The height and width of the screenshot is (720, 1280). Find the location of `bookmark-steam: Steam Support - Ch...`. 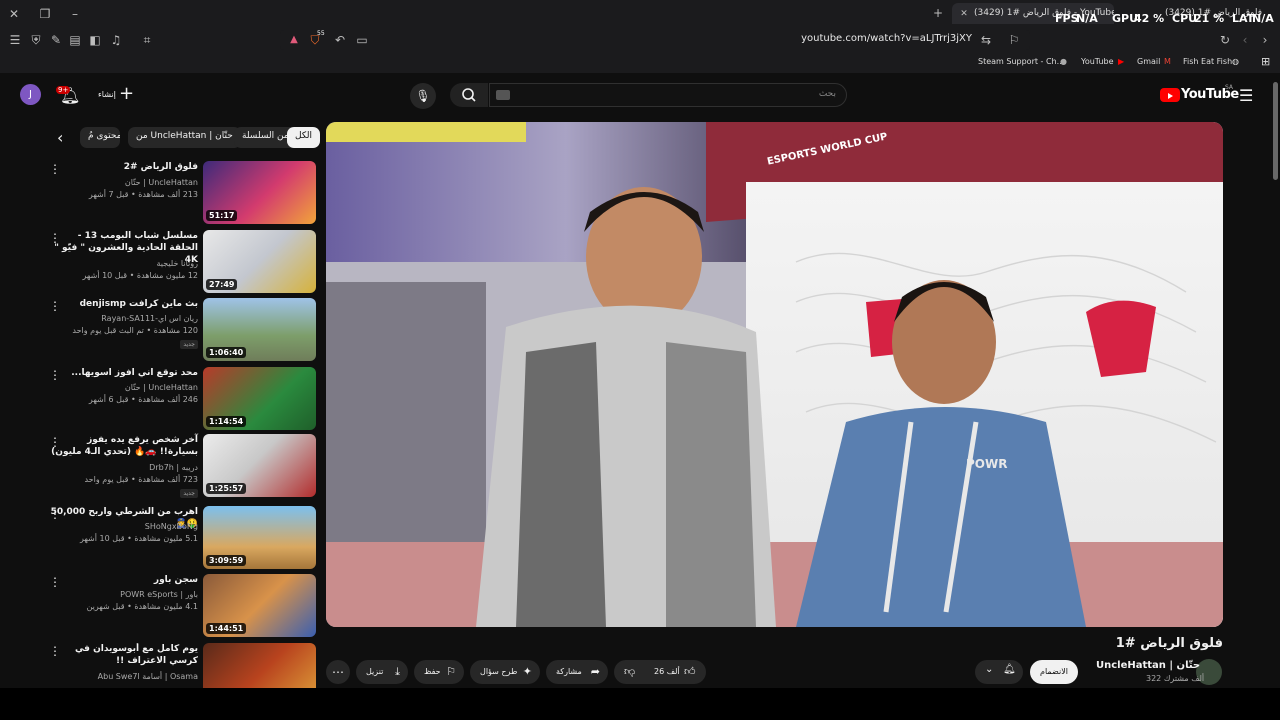

bookmark-steam: Steam Support - Ch... is located at coordinates (1021, 61).